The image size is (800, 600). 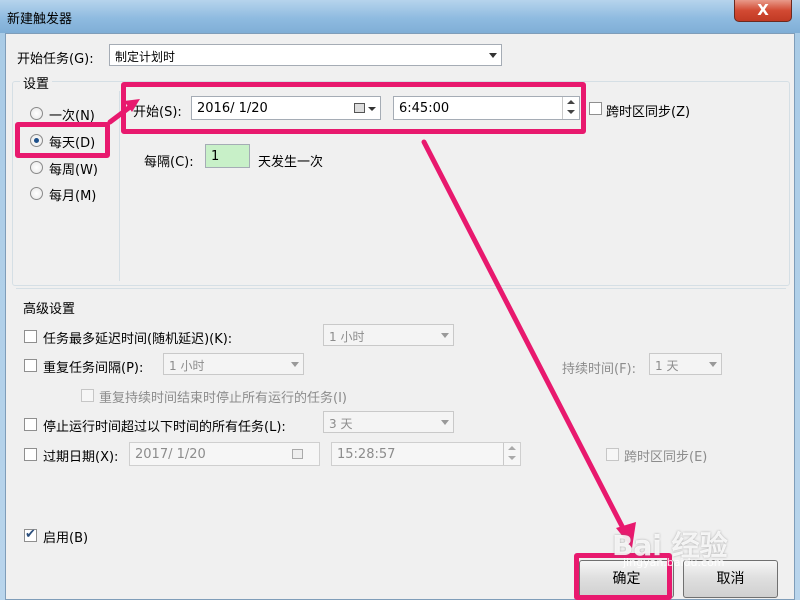 I want to click on delay-label: 任务最多延迟时间(随机延迟)(K):, so click(x=137, y=337).